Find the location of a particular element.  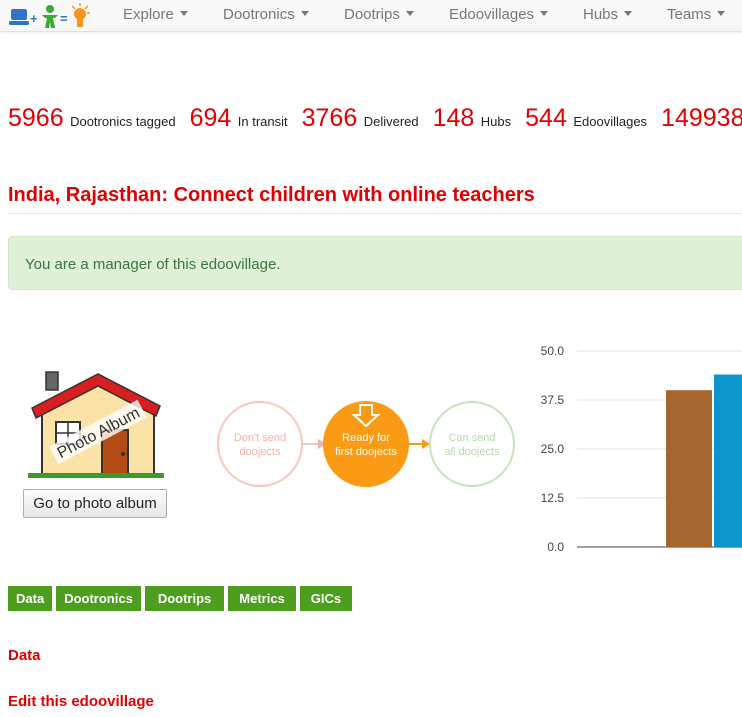

nav-dootrips: Dootrips is located at coordinates (379, 14).